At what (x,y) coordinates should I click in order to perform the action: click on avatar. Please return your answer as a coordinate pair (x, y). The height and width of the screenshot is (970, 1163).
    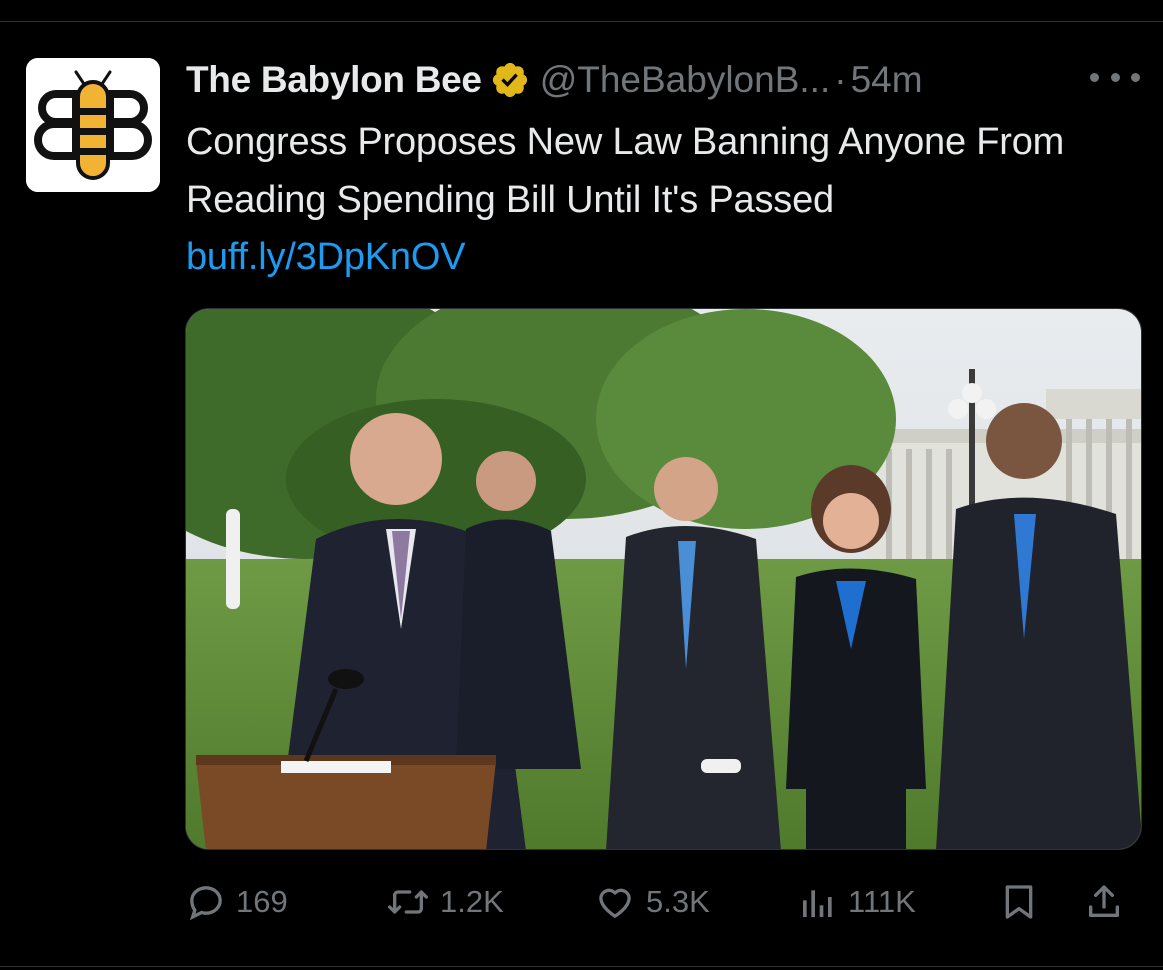
    Looking at the image, I should click on (93, 125).